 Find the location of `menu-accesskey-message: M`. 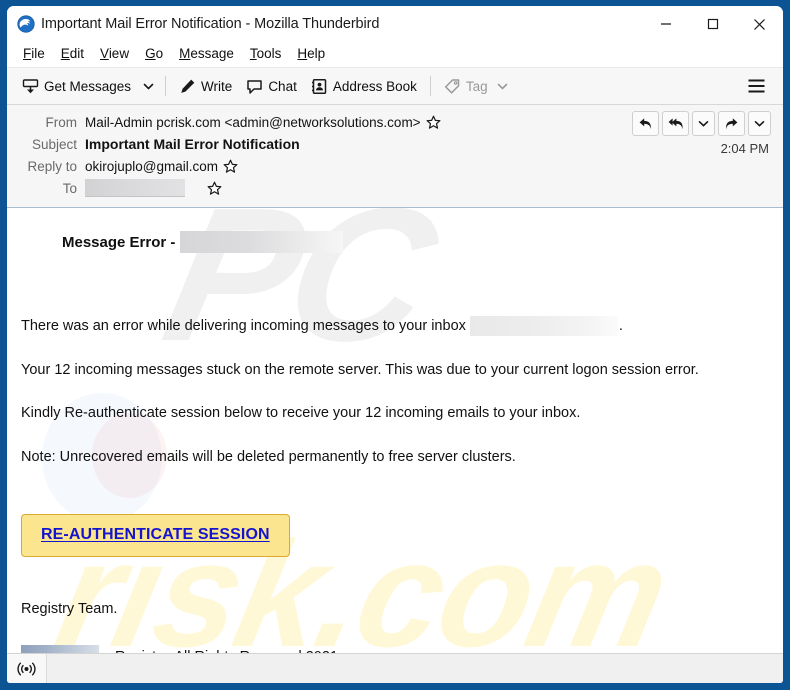

menu-accesskey-message: M is located at coordinates (185, 53).